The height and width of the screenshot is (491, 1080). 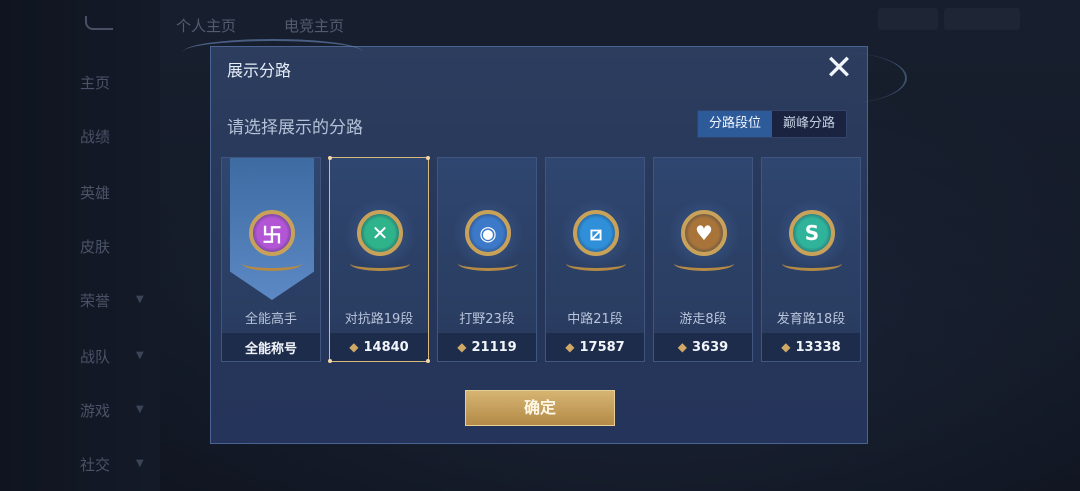 What do you see at coordinates (494, 347) in the screenshot?
I see `lane-score-value: 21119` at bounding box center [494, 347].